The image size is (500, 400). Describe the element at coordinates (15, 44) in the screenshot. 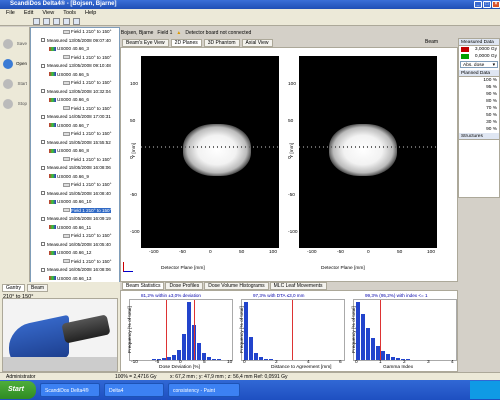

I see `save-button: Save` at that location.